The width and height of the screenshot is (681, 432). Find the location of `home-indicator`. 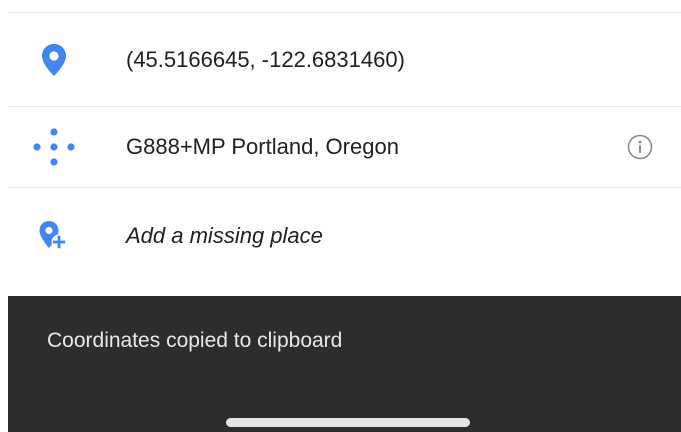

home-indicator is located at coordinates (348, 422).